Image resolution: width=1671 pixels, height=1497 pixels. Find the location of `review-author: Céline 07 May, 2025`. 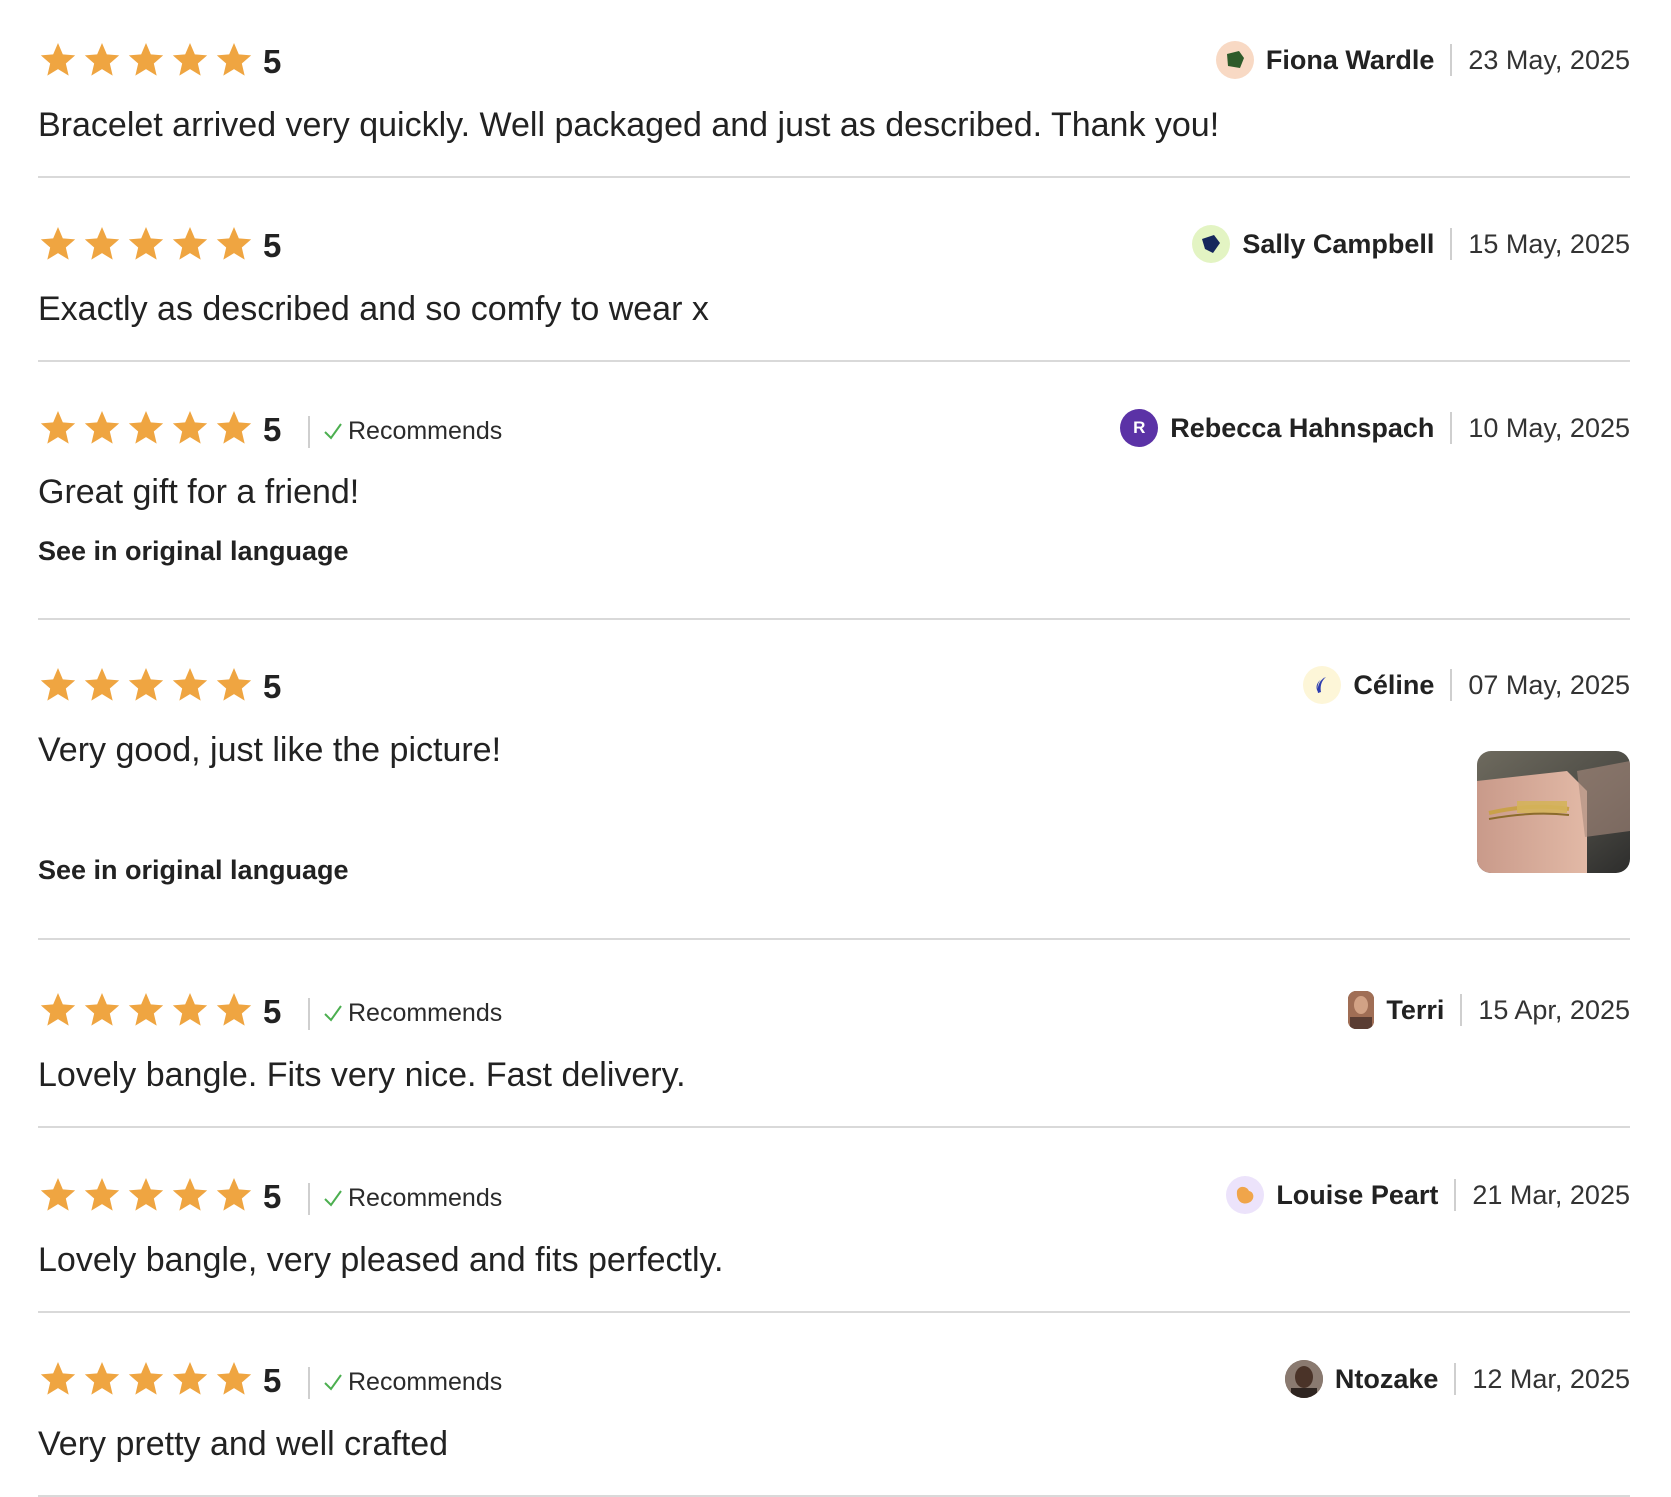

review-author: Céline 07 May, 2025 is located at coordinates (1466, 685).